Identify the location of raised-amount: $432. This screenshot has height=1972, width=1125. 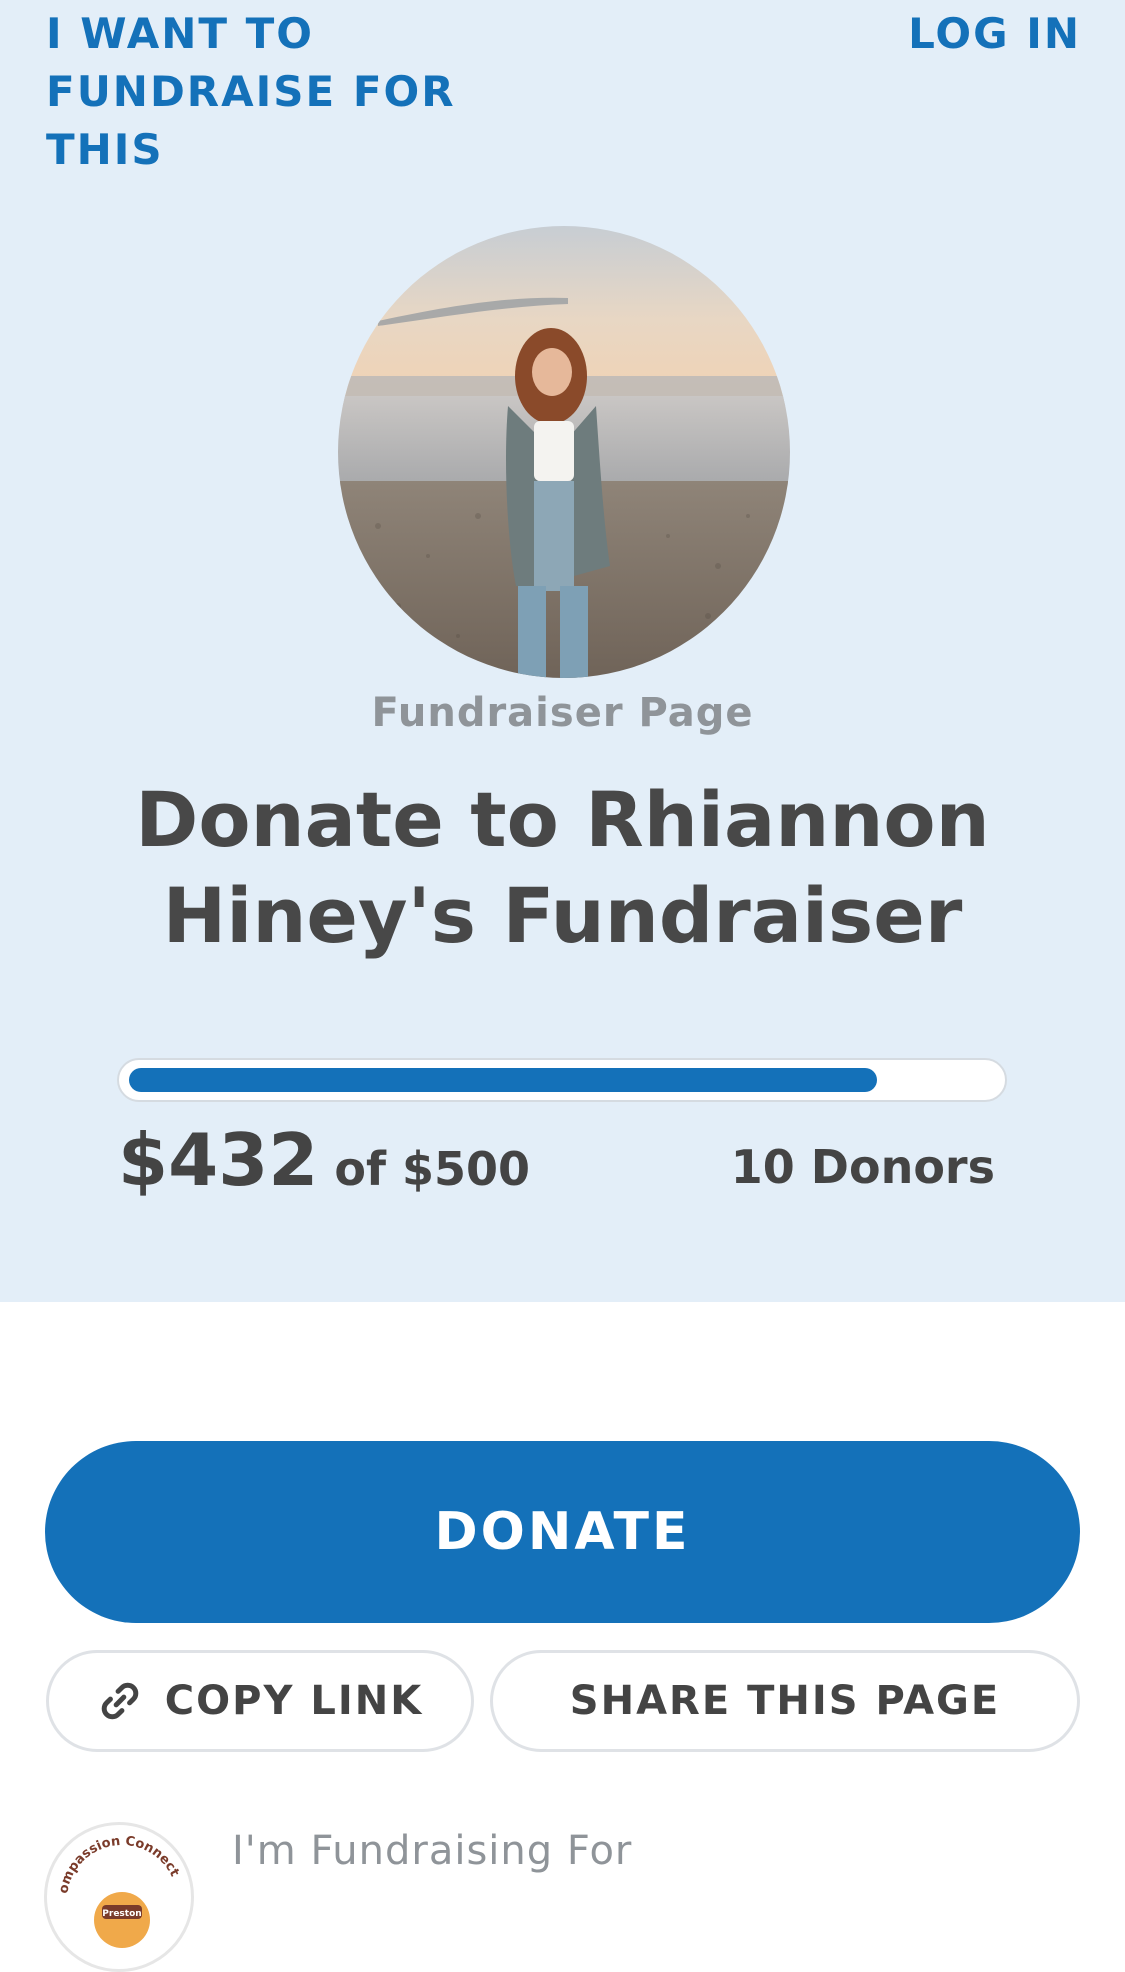
(218, 1160).